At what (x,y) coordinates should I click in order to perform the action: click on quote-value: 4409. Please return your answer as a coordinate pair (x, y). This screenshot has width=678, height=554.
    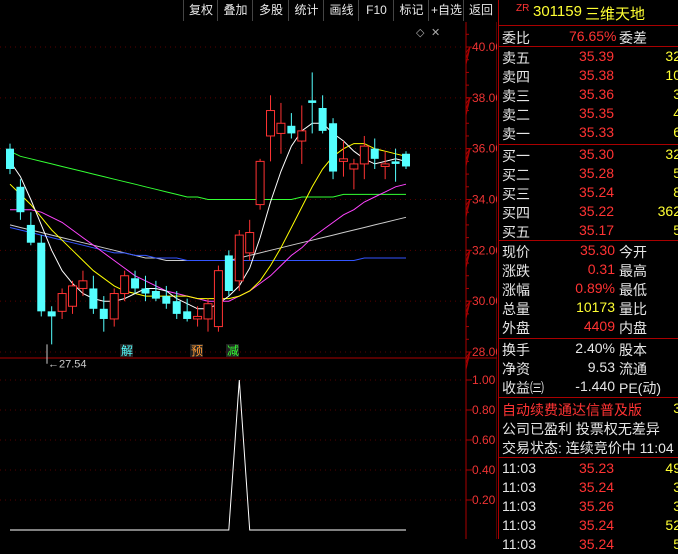
    Looking at the image, I should click on (599, 326).